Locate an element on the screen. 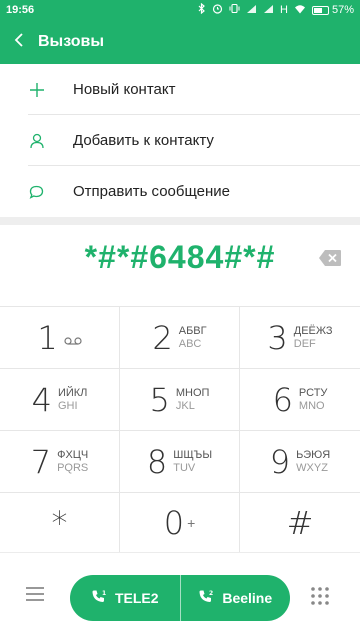  person-icon is located at coordinates (36, 141).